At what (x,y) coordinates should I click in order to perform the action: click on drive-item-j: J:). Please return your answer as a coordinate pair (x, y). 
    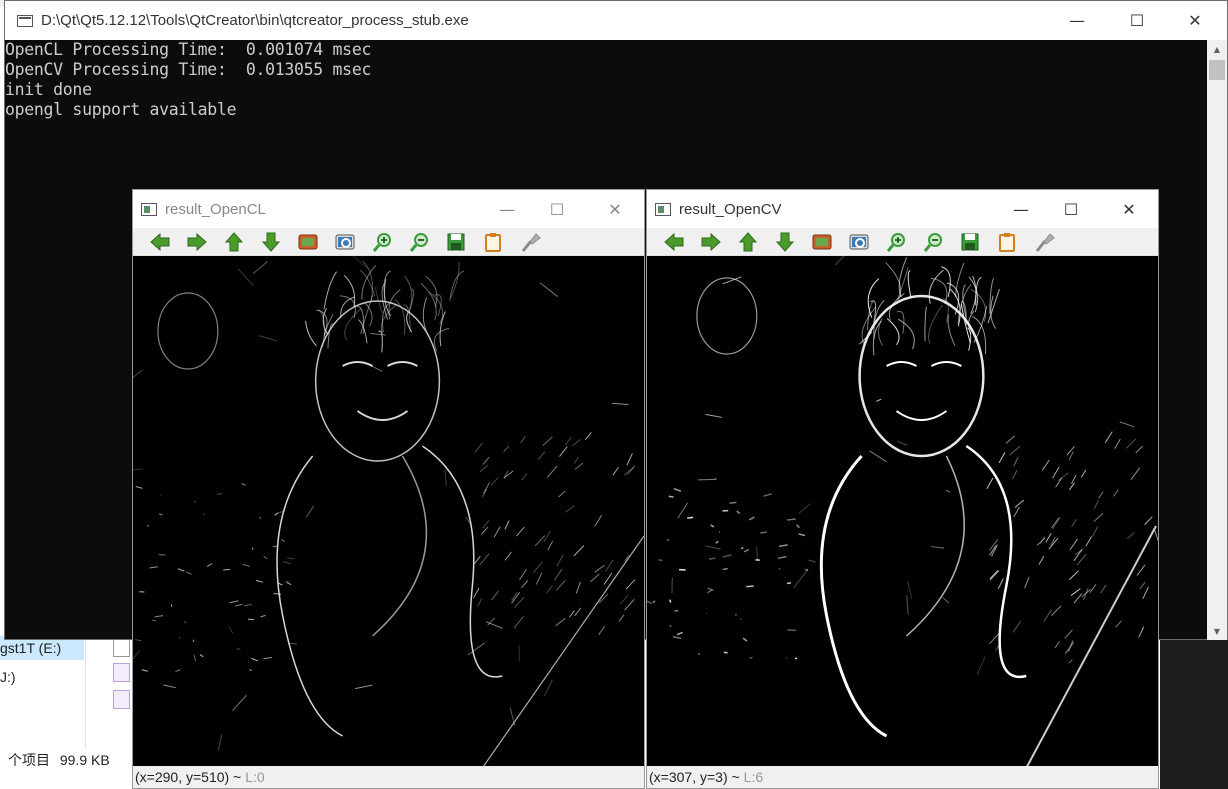
    Looking at the image, I should click on (42, 677).